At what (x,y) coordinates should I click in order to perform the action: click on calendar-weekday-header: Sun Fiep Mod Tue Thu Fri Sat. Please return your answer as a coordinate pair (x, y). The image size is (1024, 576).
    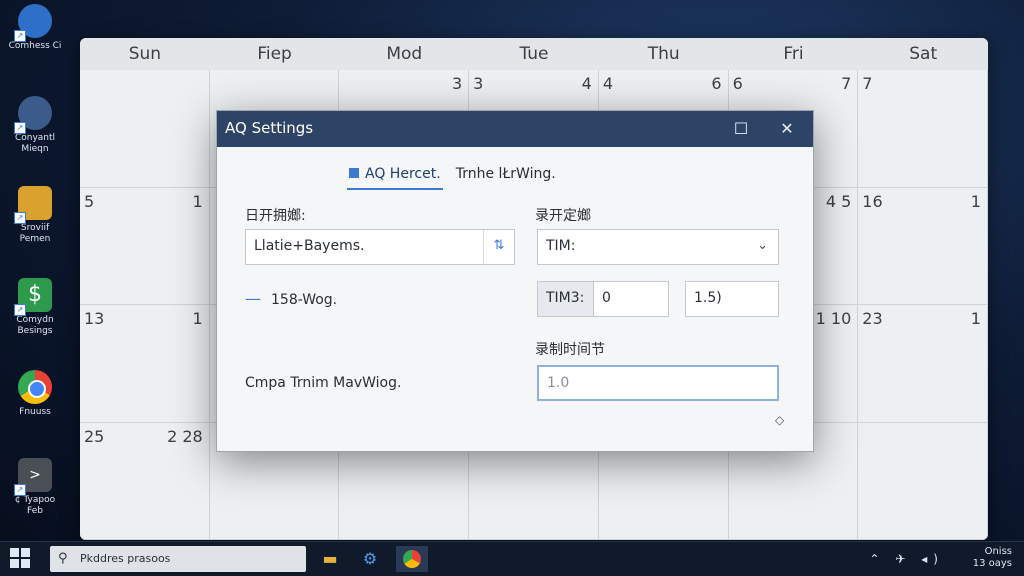
    Looking at the image, I should click on (534, 54).